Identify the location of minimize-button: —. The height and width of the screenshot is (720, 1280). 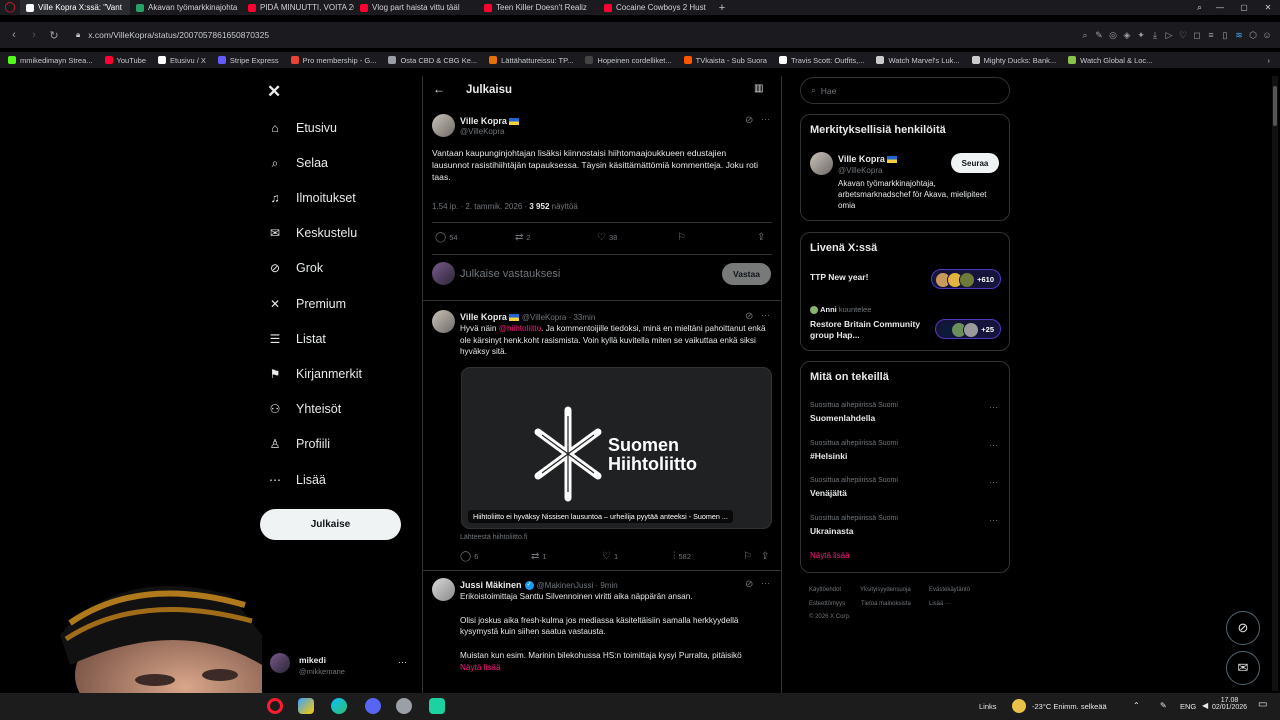
(1220, 7).